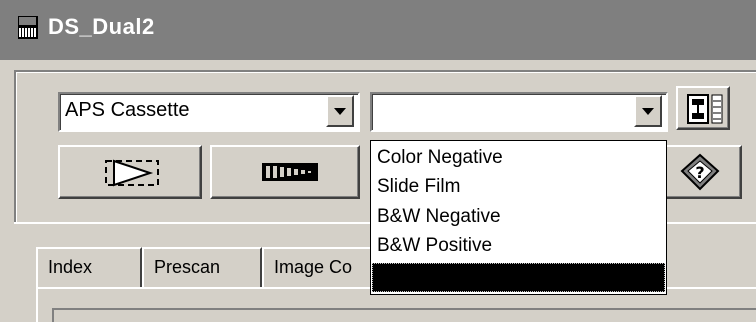 The image size is (756, 322). I want to click on film-type-dropdown-button, so click(648, 111).